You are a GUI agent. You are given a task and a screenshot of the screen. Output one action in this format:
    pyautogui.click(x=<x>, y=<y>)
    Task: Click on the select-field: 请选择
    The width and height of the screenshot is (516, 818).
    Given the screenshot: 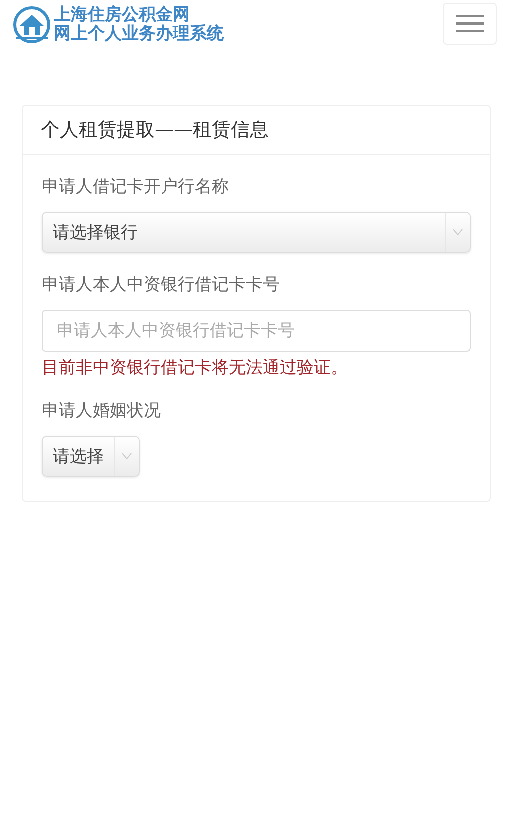 What is the action you would take?
    pyautogui.click(x=91, y=456)
    